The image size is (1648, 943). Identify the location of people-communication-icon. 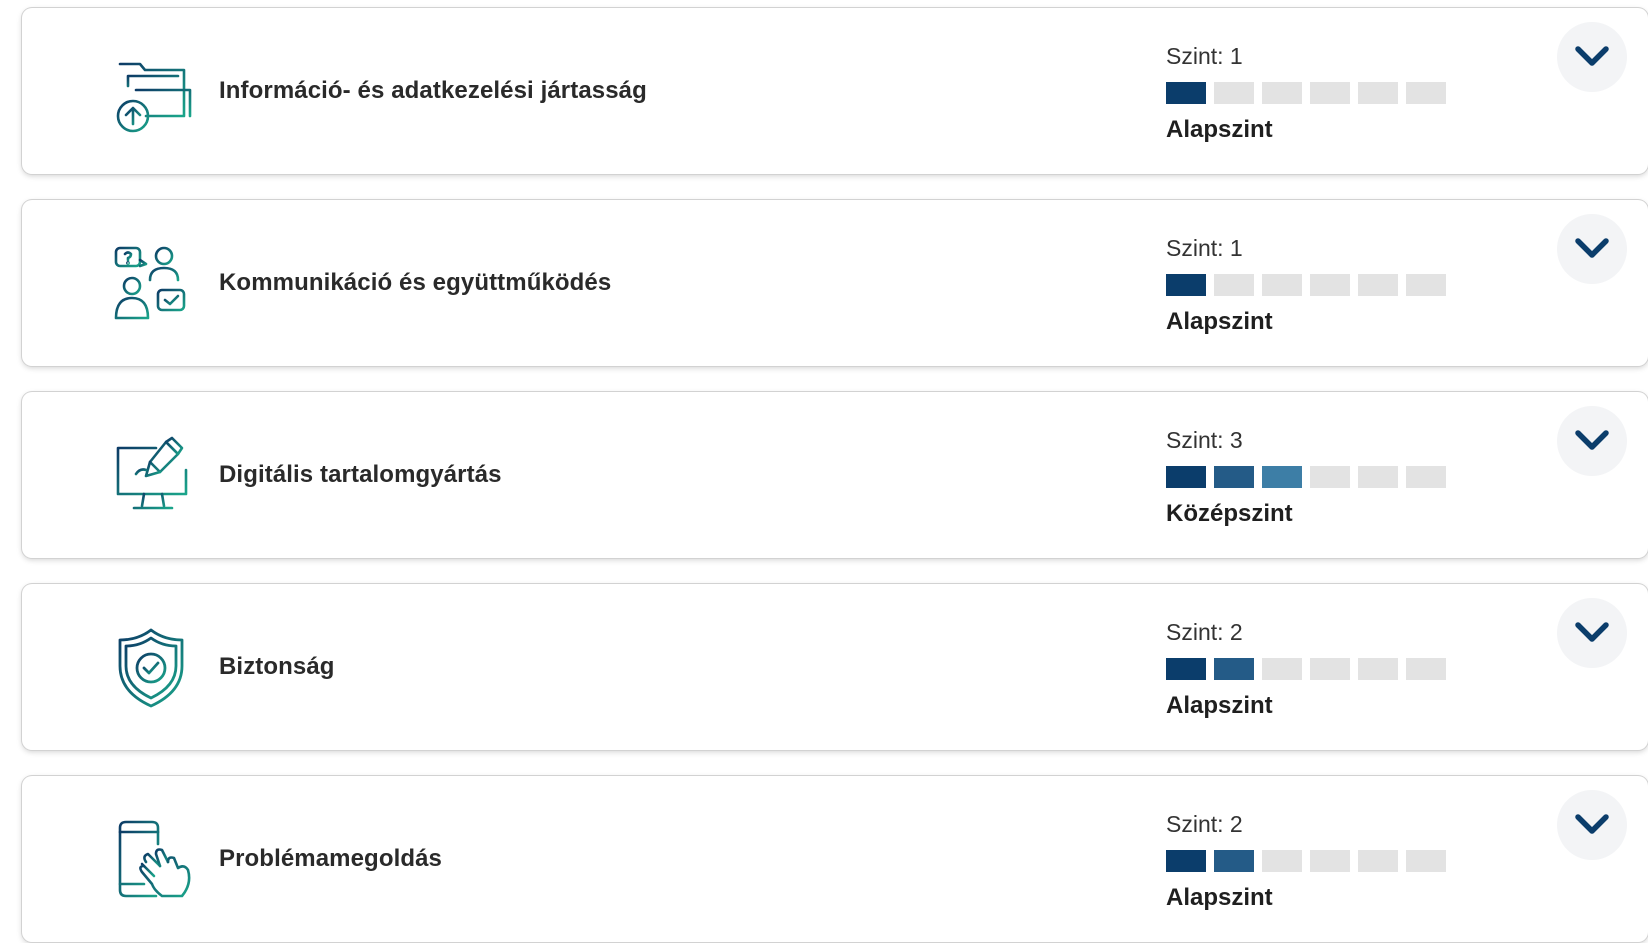
(151, 283).